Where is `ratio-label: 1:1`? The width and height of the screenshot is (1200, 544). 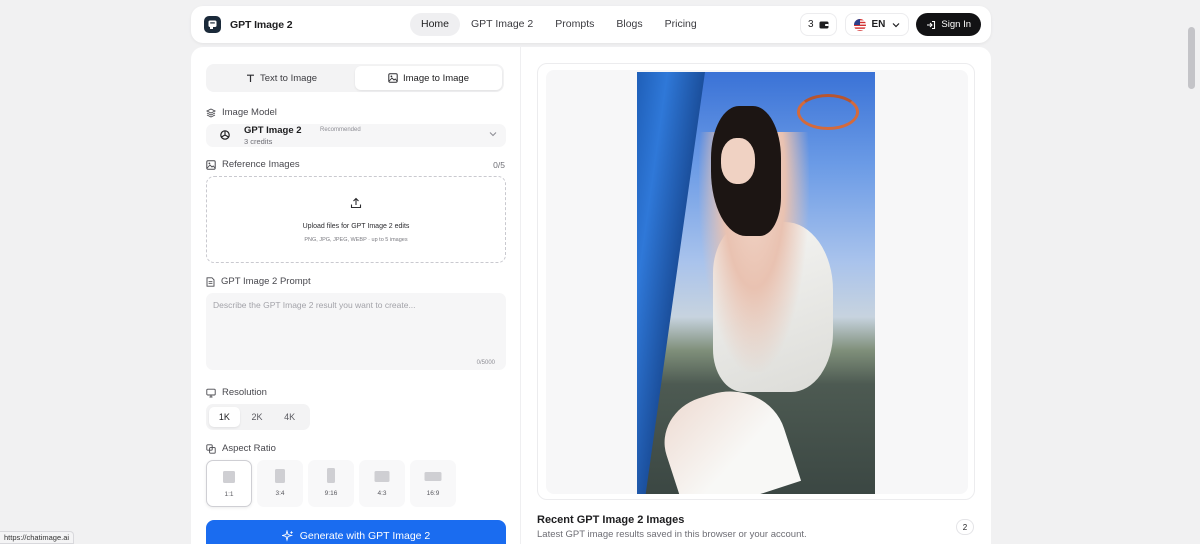
ratio-label: 1:1 is located at coordinates (229, 494).